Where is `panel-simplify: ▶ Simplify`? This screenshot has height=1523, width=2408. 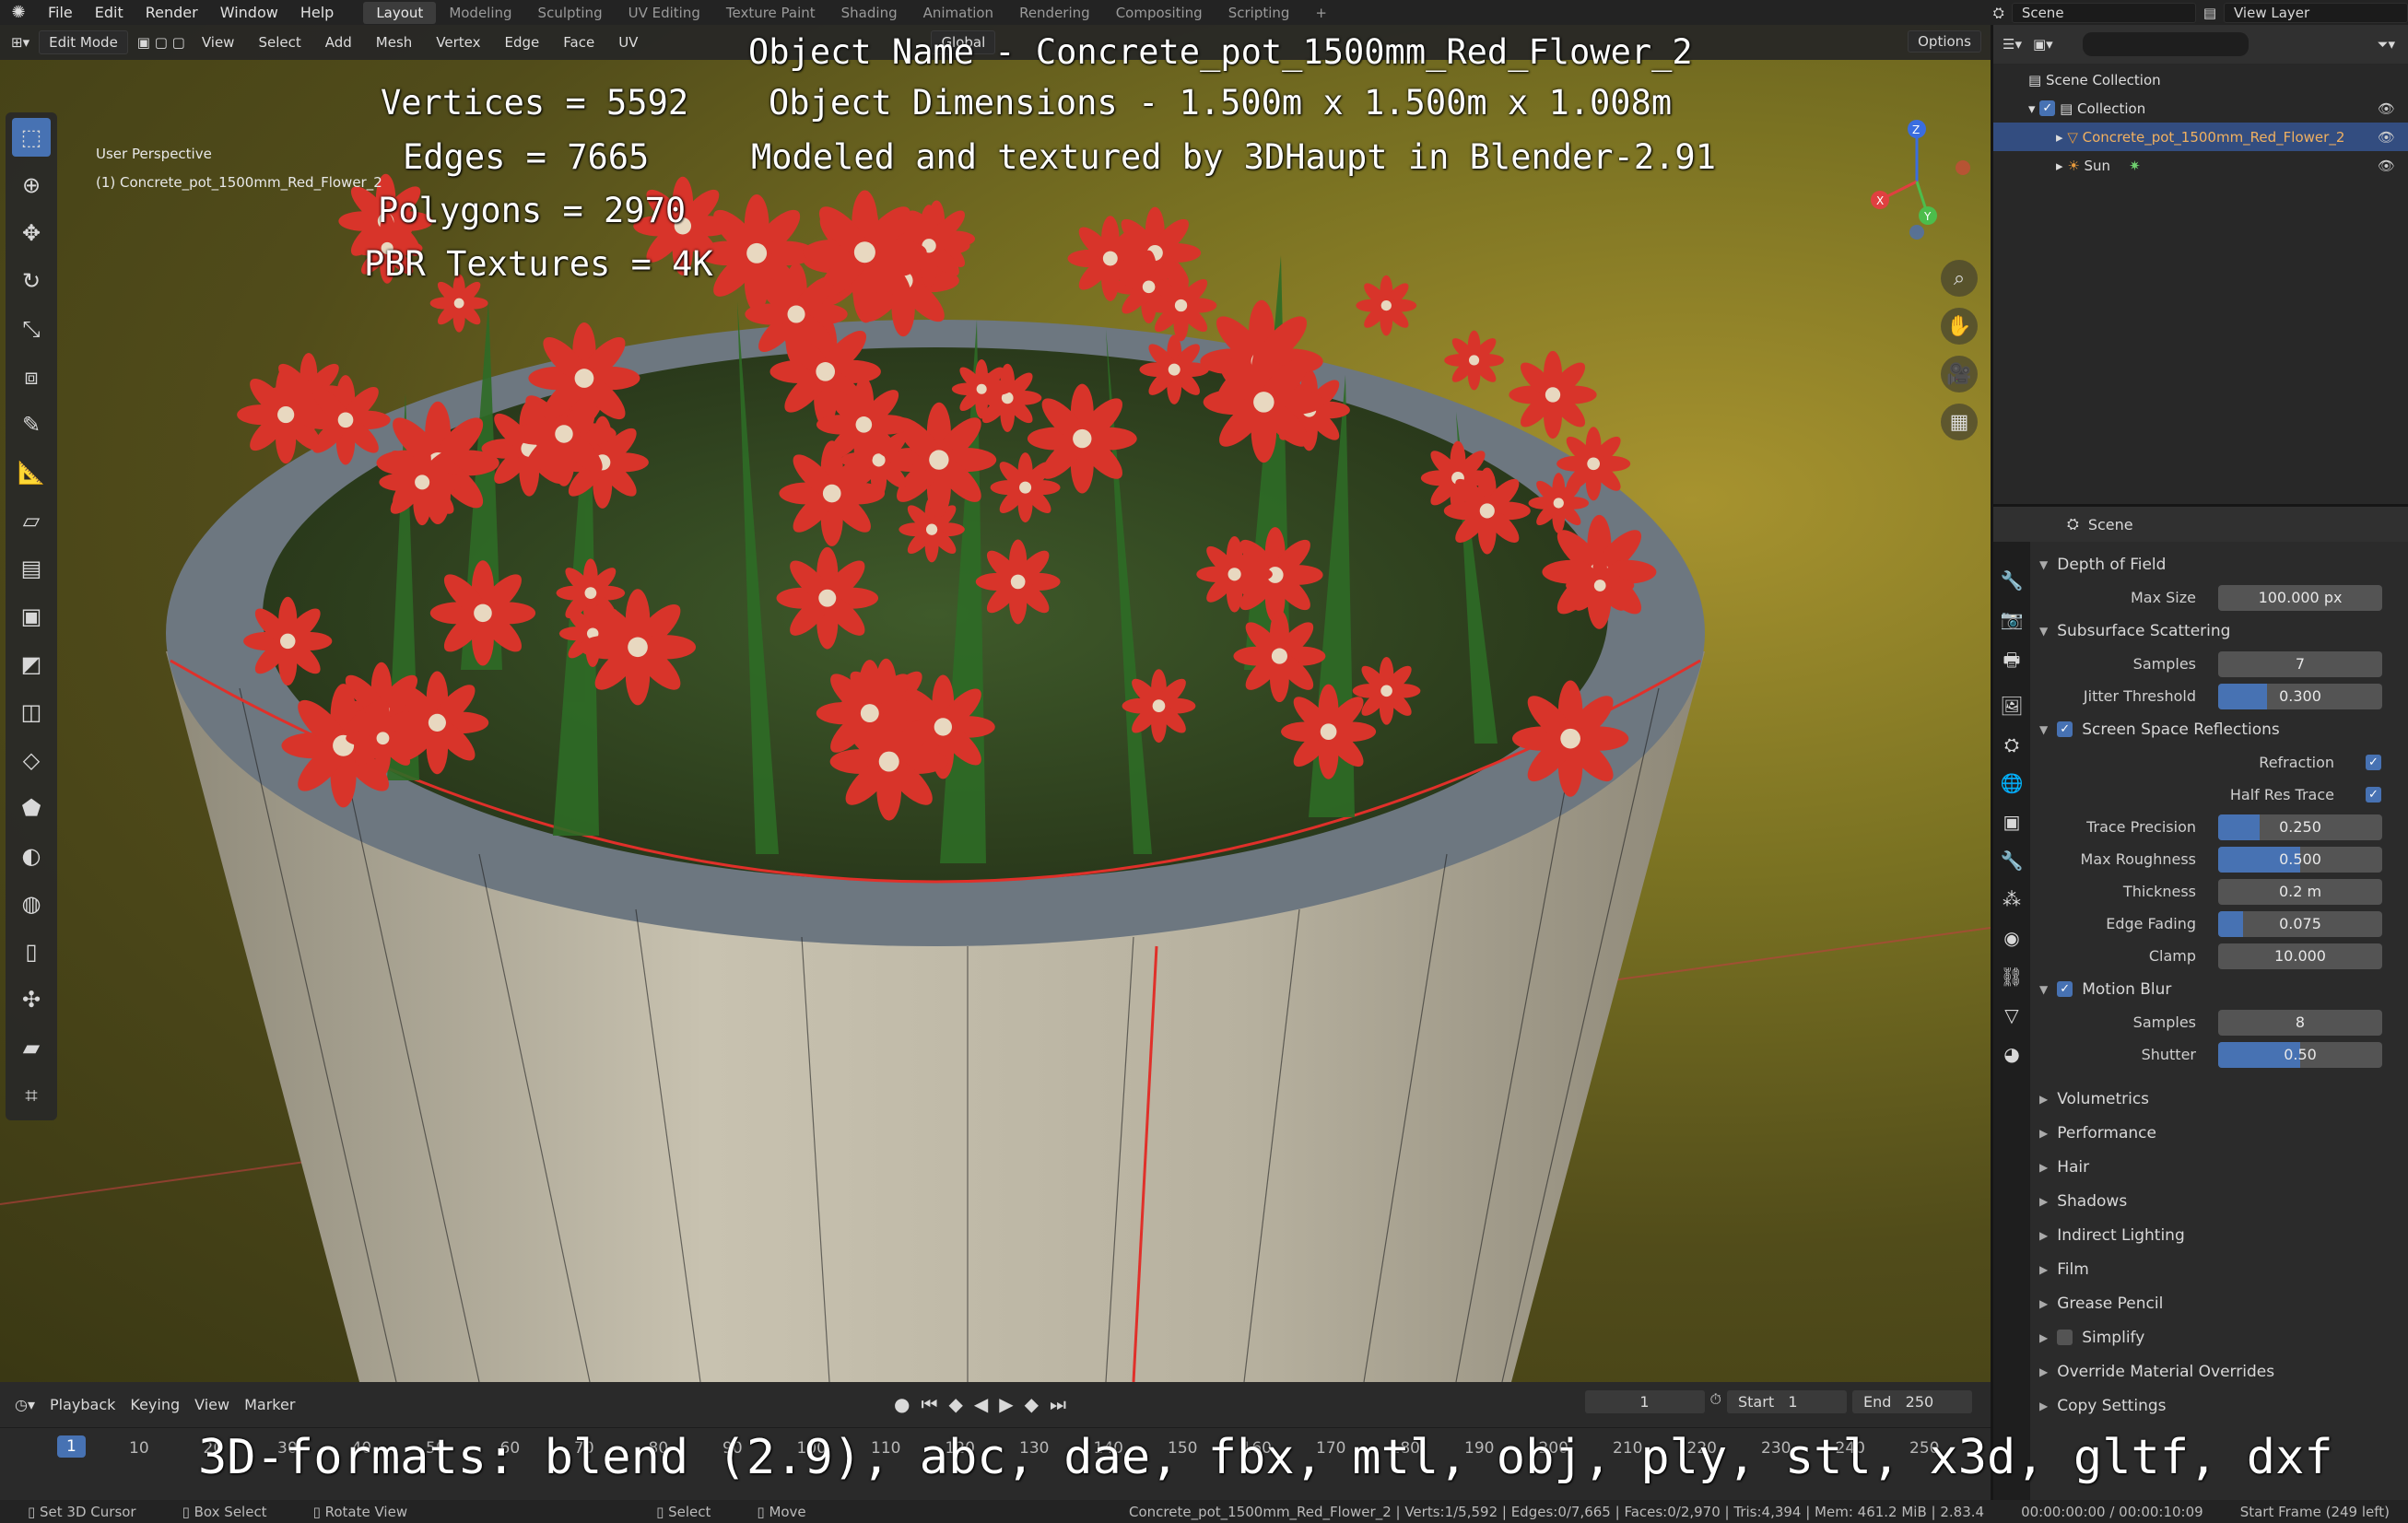 panel-simplify: ▶ Simplify is located at coordinates (2221, 1337).